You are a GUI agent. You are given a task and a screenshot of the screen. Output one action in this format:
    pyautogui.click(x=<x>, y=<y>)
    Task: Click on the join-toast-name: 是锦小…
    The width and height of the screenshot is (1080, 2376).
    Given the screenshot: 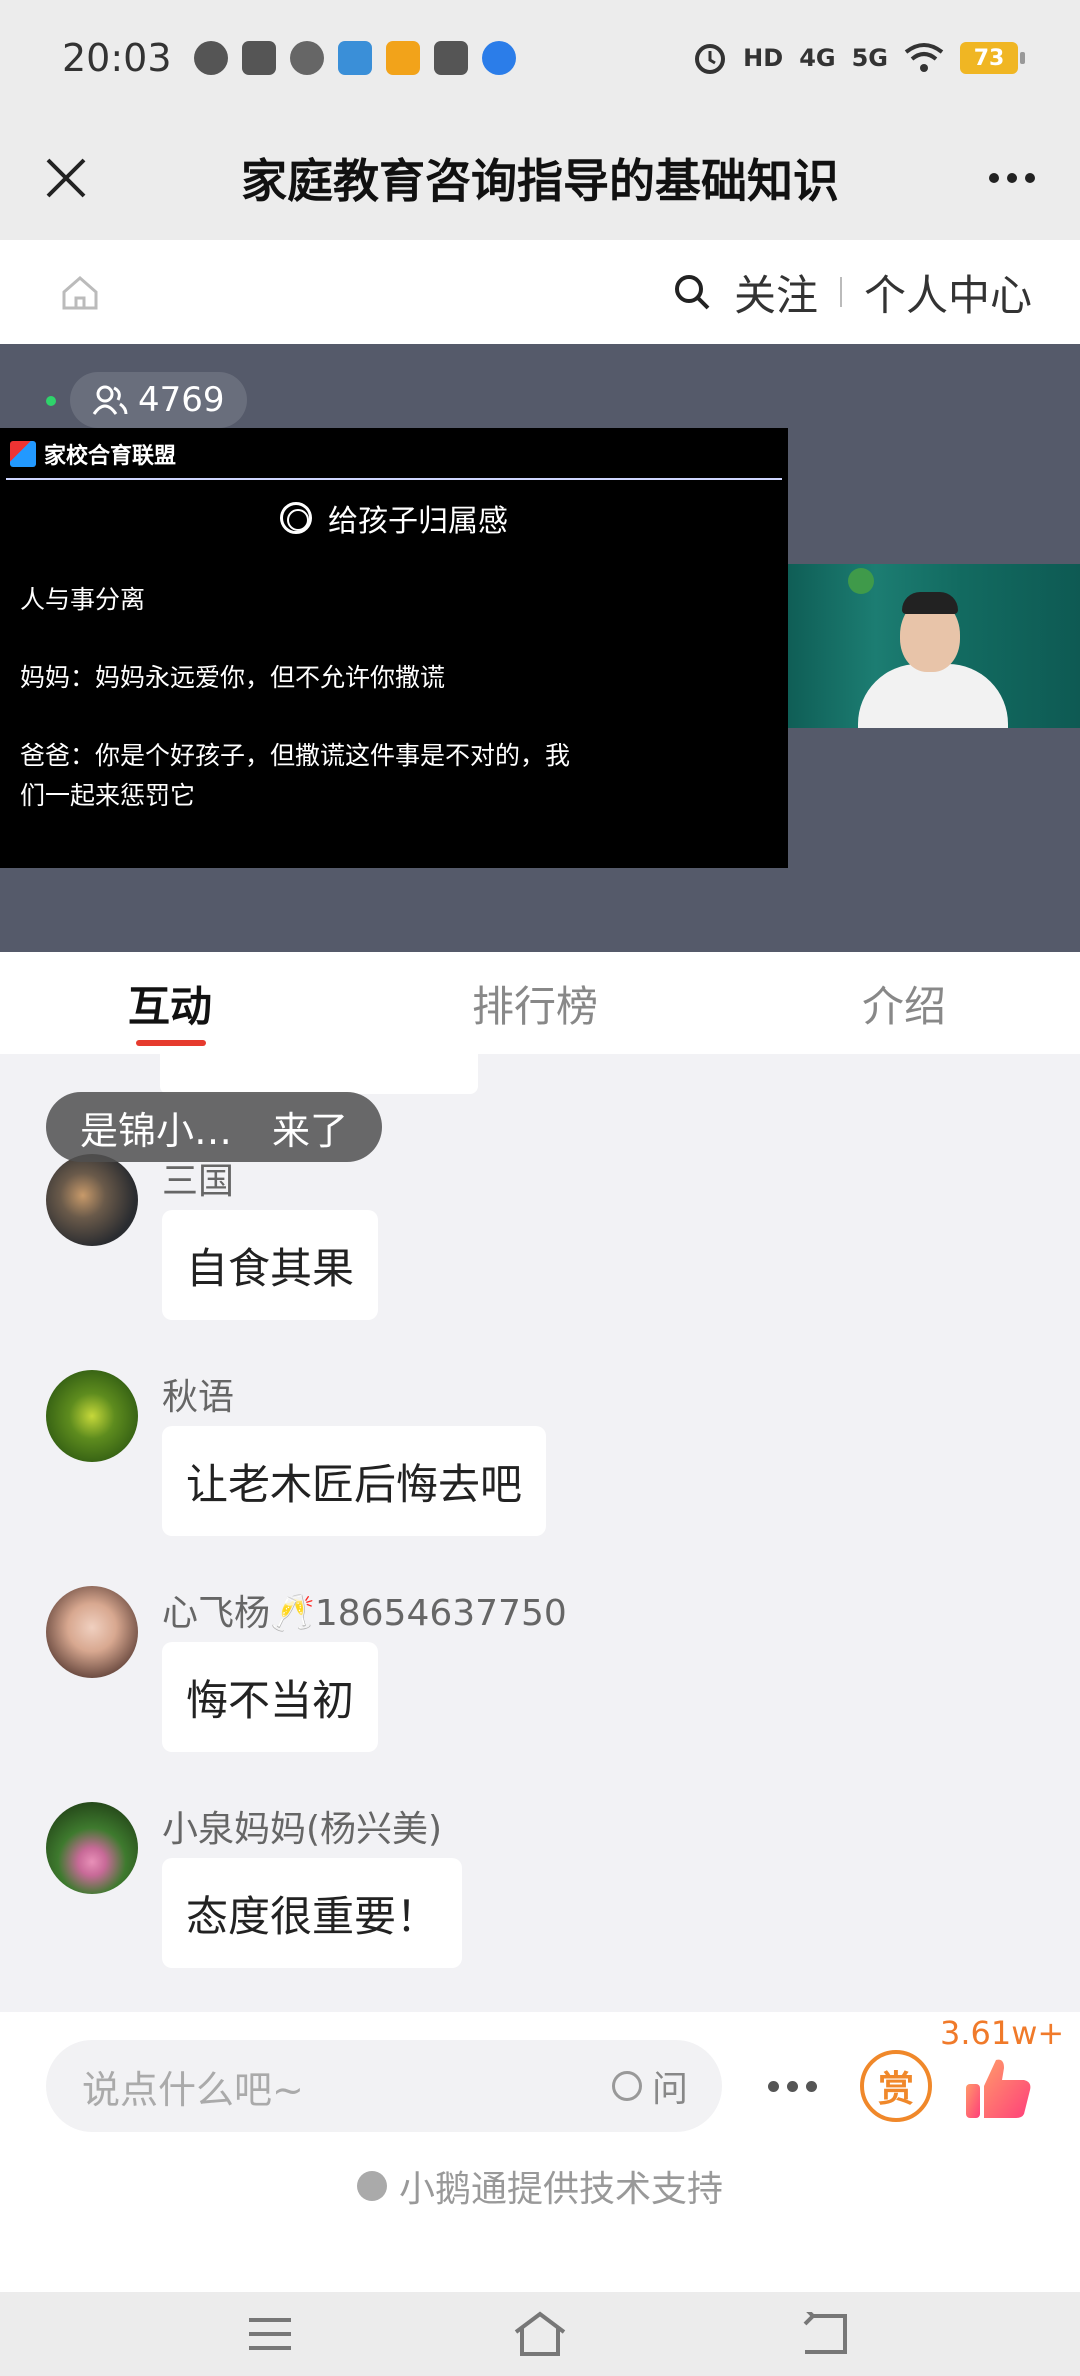 What is the action you would take?
    pyautogui.click(x=156, y=1130)
    